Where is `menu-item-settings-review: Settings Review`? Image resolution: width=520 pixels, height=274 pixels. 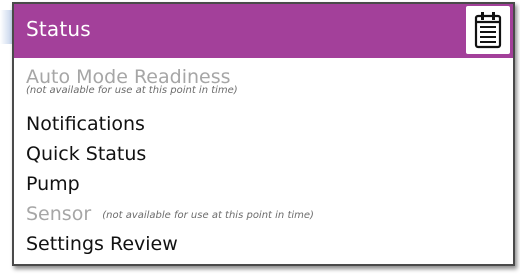 menu-item-settings-review: Settings Review is located at coordinates (265, 248).